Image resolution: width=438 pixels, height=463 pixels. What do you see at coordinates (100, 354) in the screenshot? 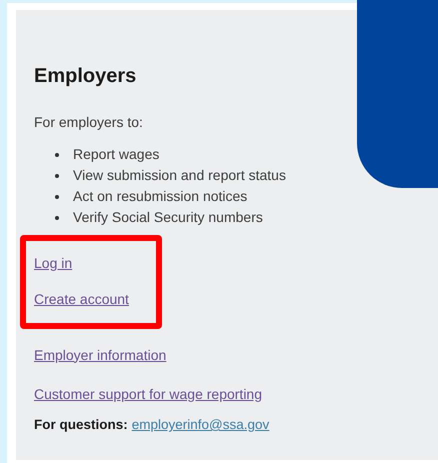
I see `link: Employer information` at bounding box center [100, 354].